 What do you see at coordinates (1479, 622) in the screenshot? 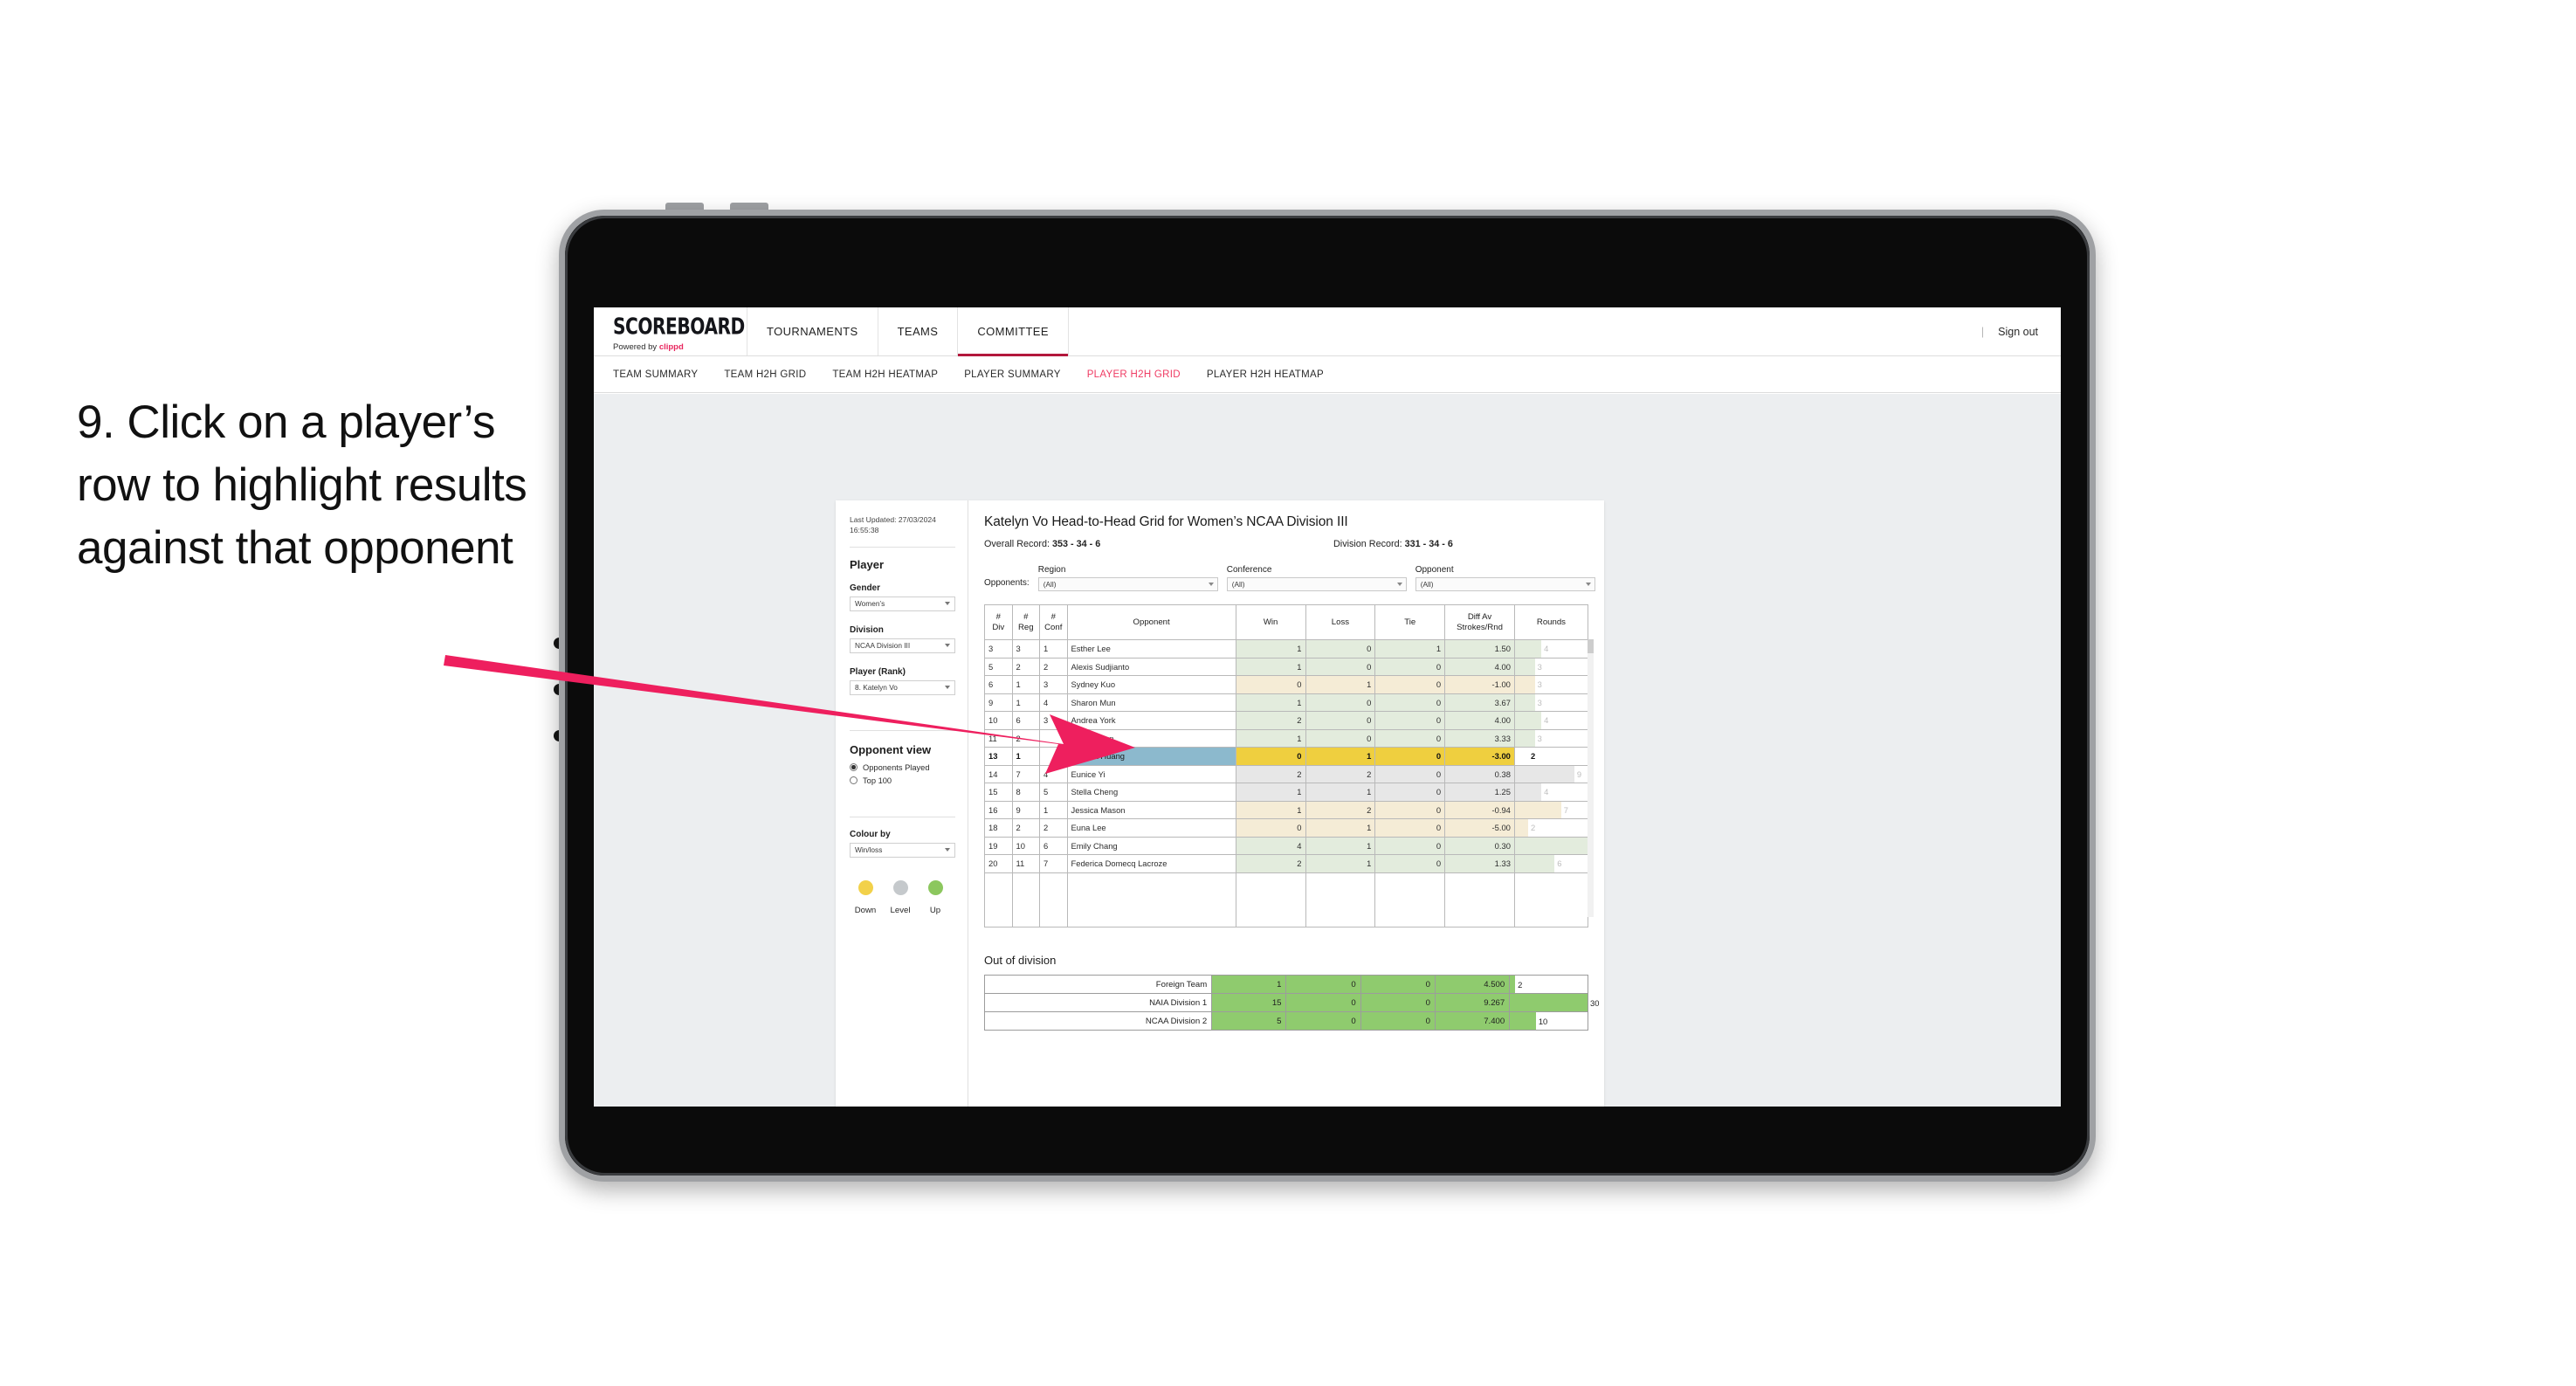
I see `col-header-diff-av-strokes: Diff Av Strokes/Rnd` at bounding box center [1479, 622].